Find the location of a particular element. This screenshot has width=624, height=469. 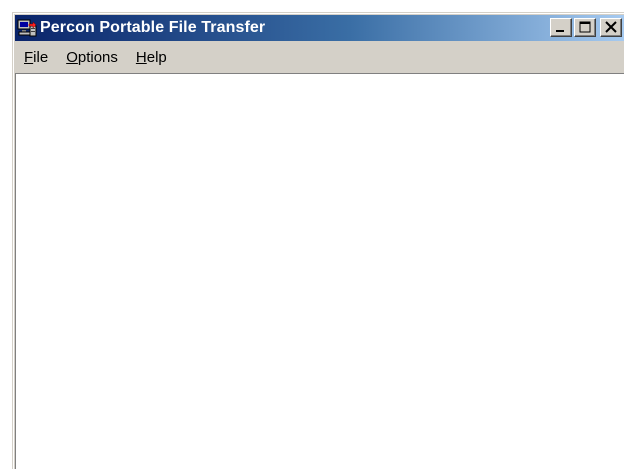

minimize-button is located at coordinates (561, 27).